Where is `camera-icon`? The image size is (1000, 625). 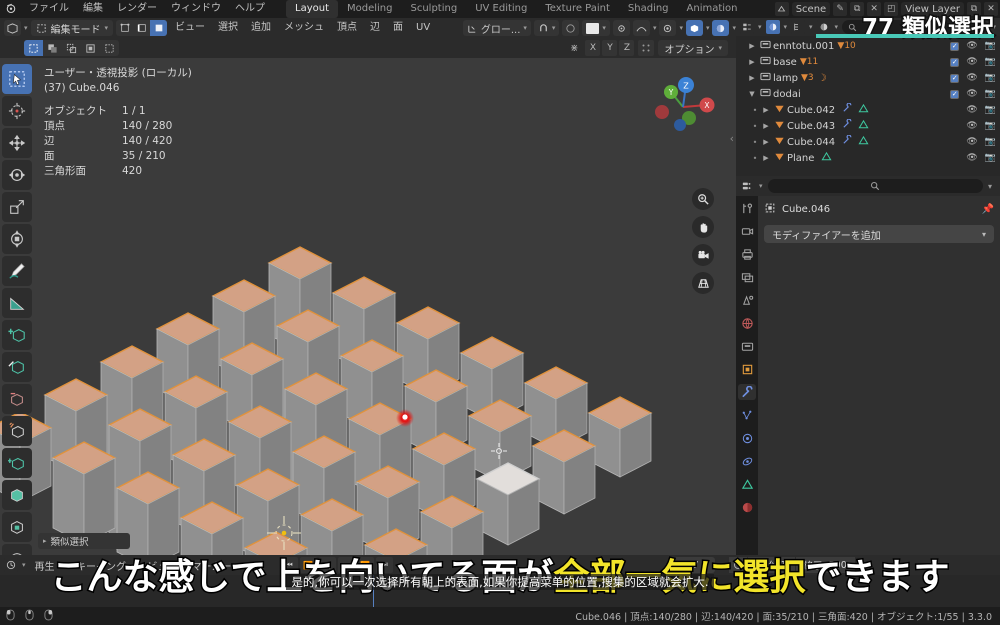
camera-icon is located at coordinates (703, 255).